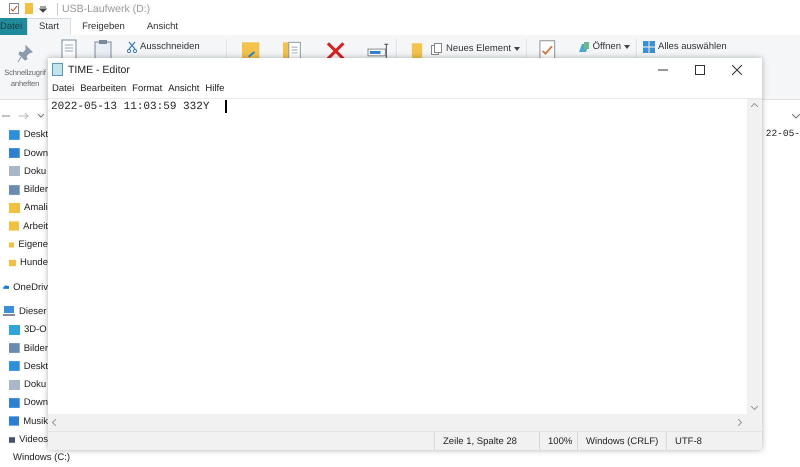 The height and width of the screenshot is (467, 800). What do you see at coordinates (584, 46) in the screenshot?
I see `open-icon` at bounding box center [584, 46].